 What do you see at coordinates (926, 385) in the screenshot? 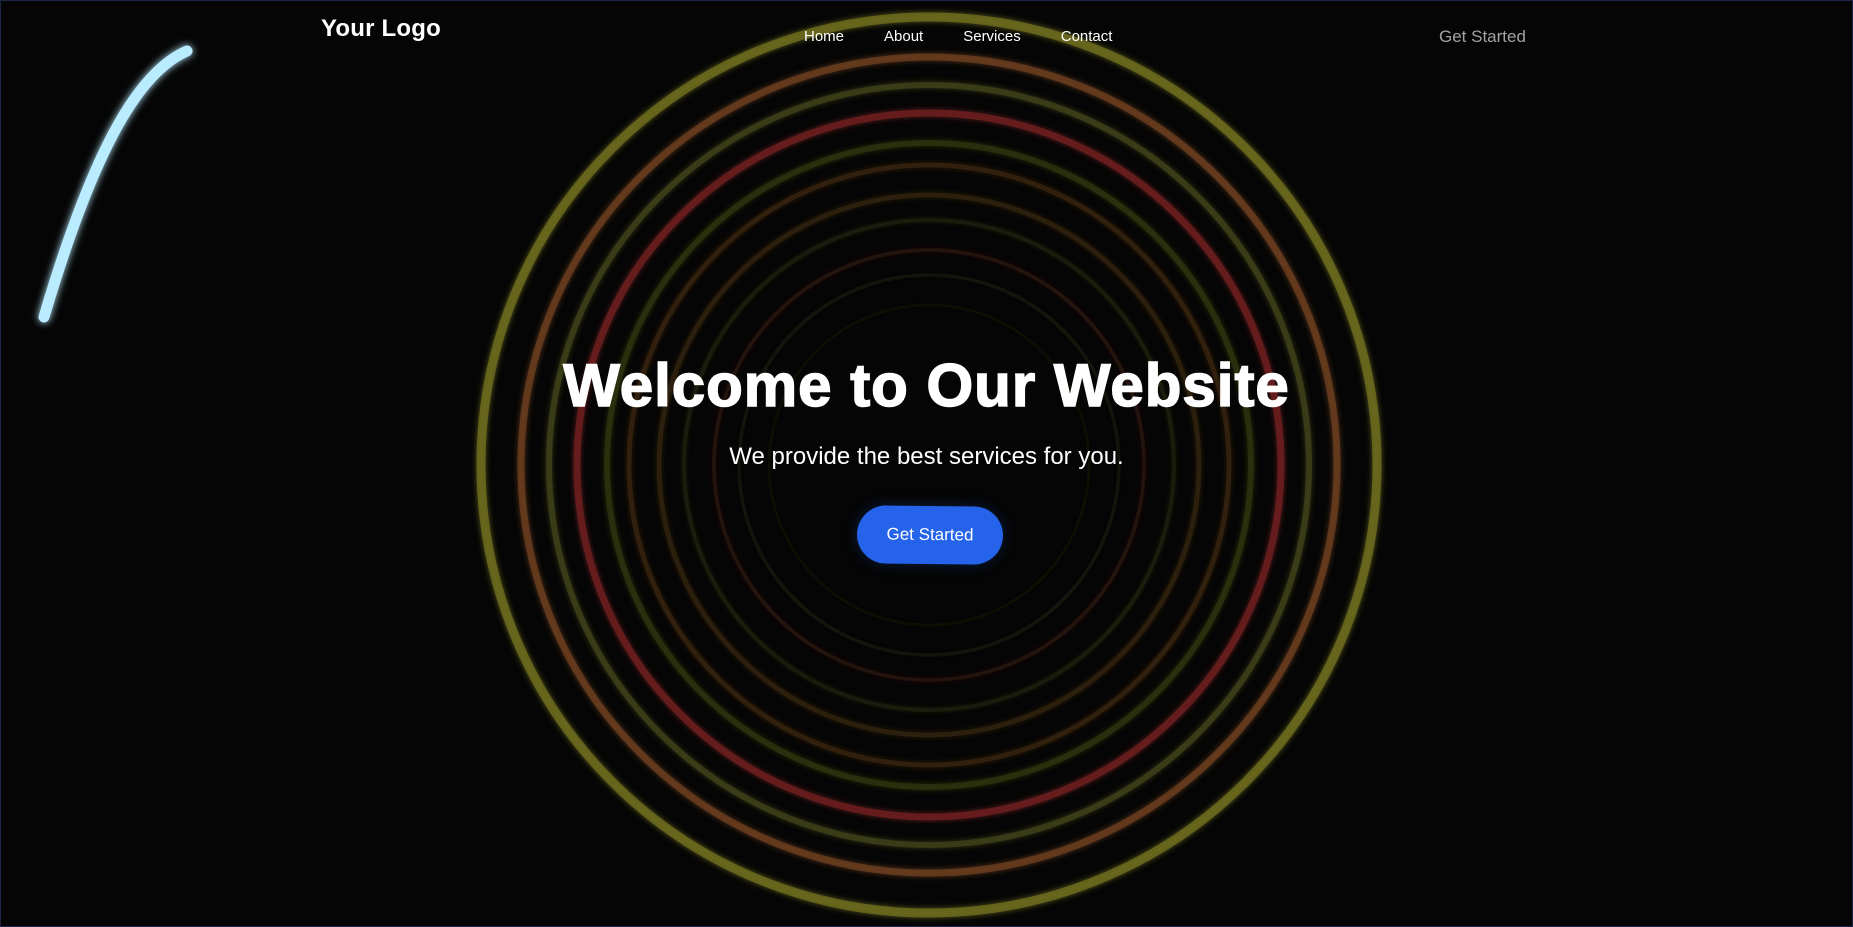
I see `hero-title: Welcome to Our Website` at bounding box center [926, 385].